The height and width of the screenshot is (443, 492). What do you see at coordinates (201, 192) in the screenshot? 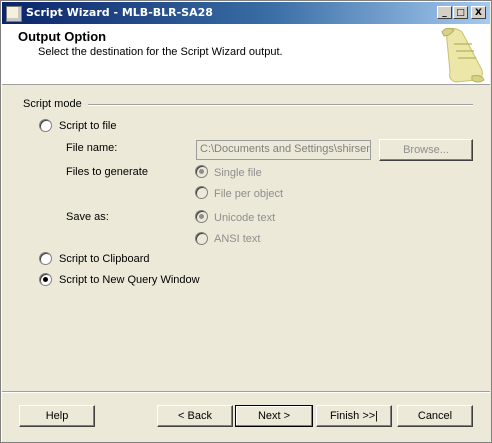
I see `file-per-object-radio` at bounding box center [201, 192].